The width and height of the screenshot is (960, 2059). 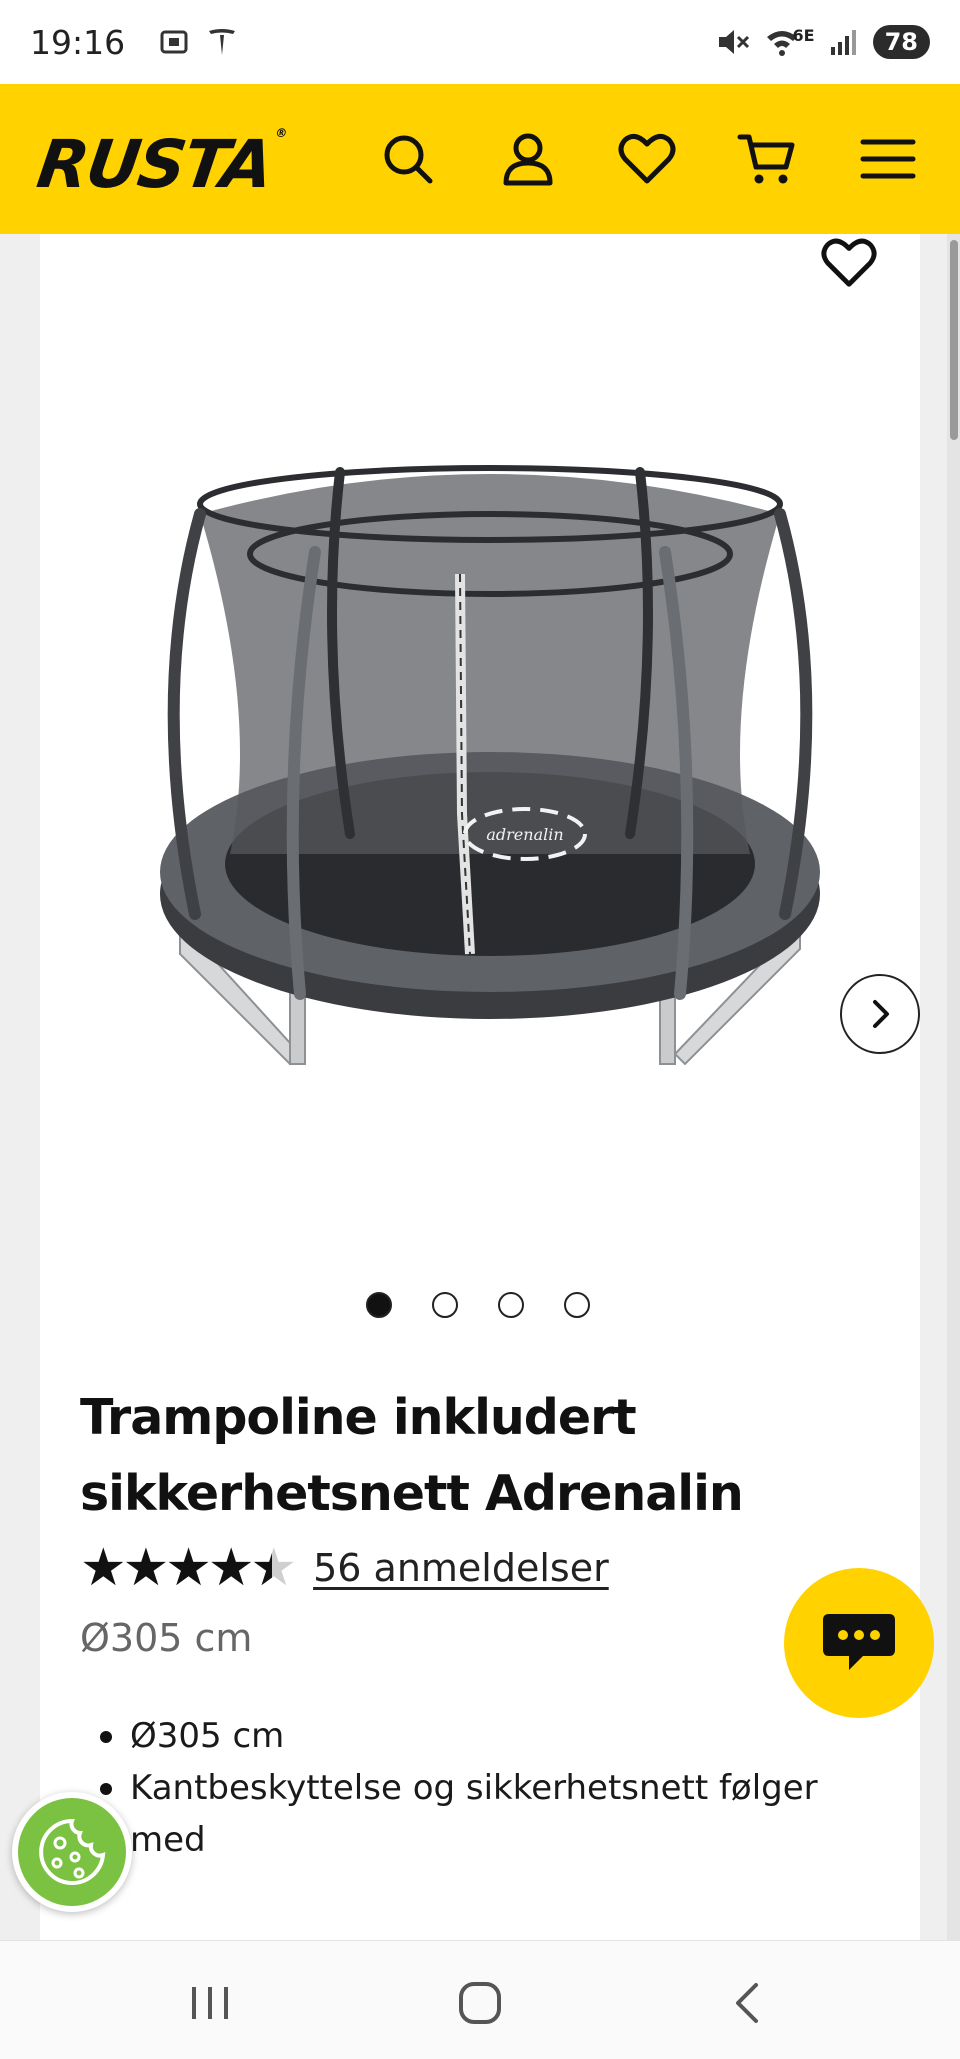 What do you see at coordinates (901, 42) in the screenshot?
I see `battery-indicator: 78` at bounding box center [901, 42].